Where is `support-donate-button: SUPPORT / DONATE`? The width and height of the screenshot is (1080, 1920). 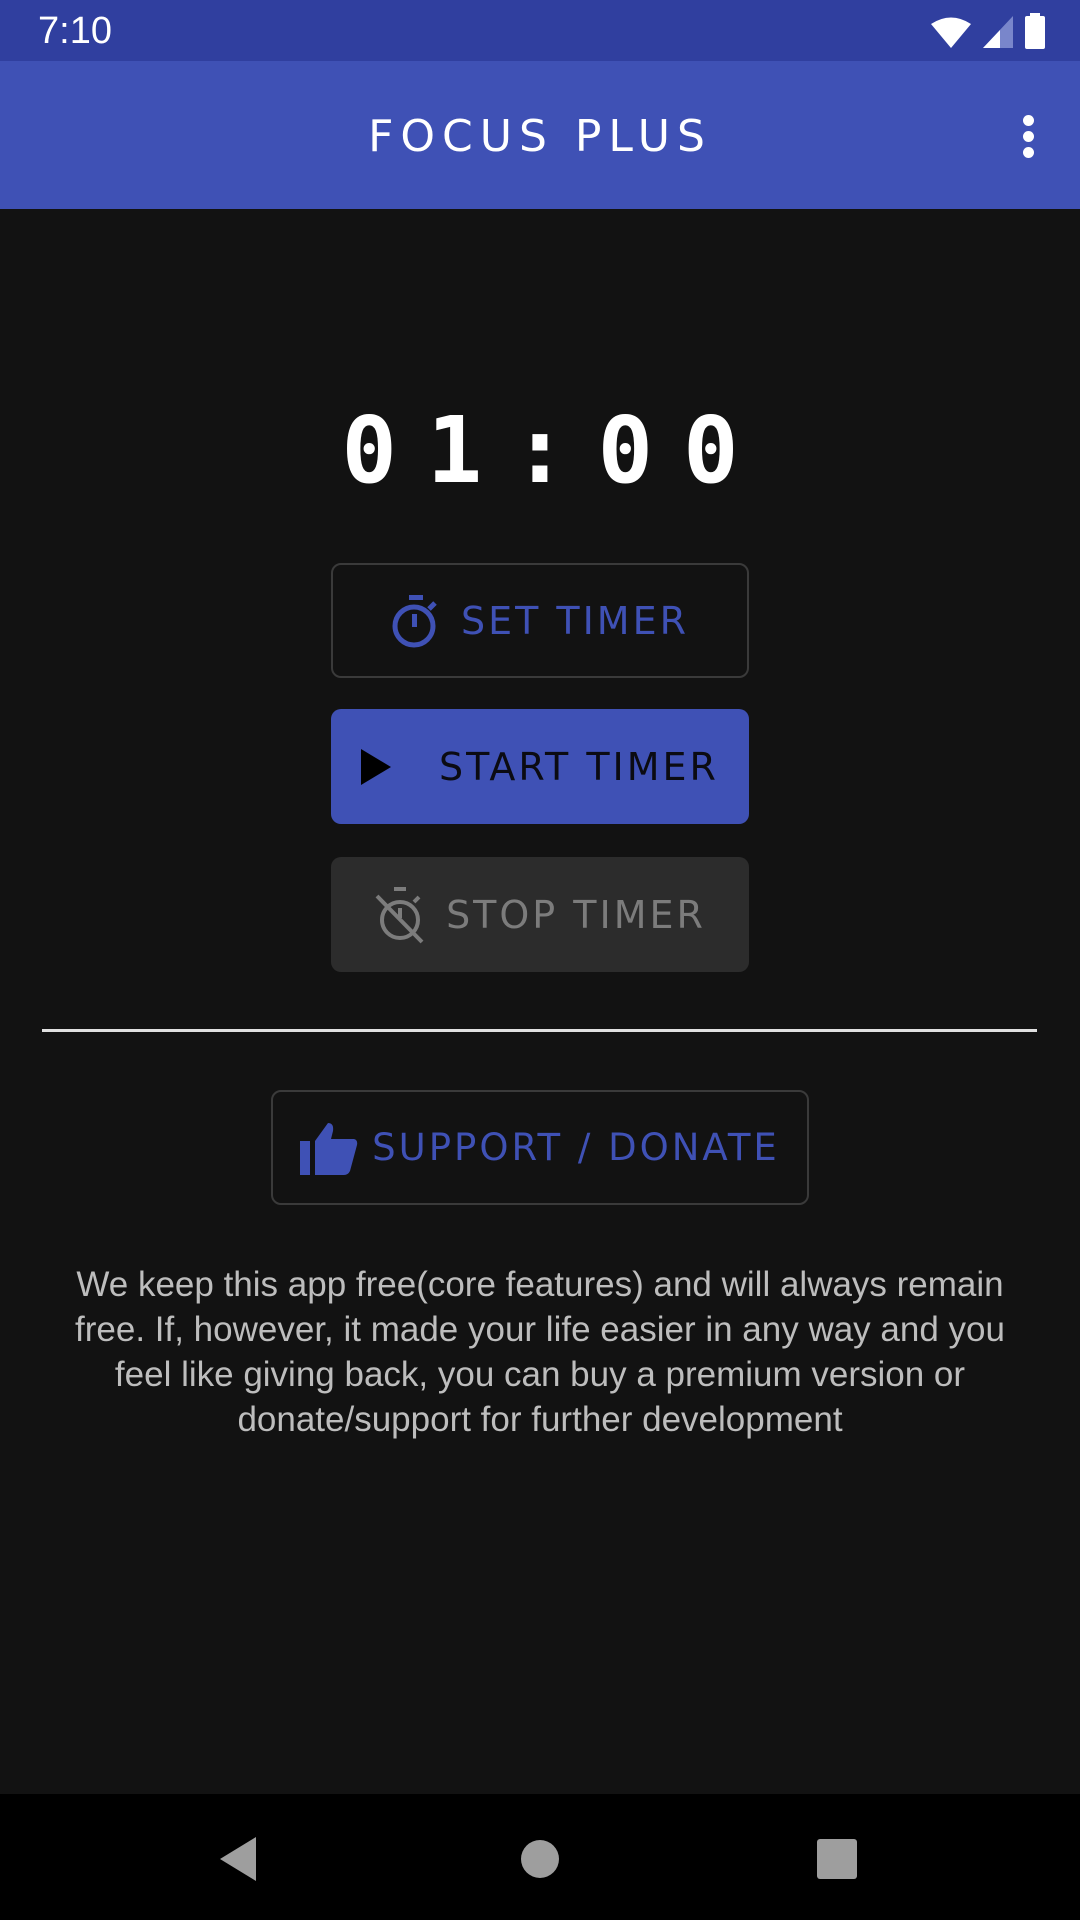
support-donate-button: SUPPORT / DONATE is located at coordinates (540, 1147).